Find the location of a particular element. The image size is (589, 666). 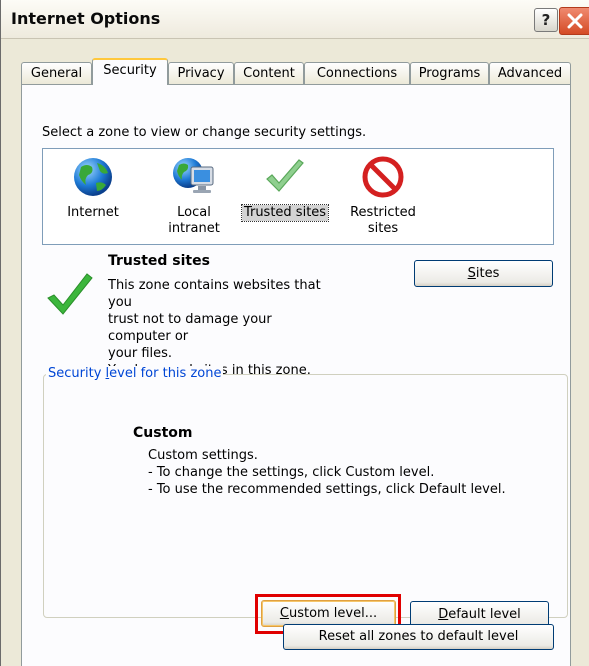

help-button: ? is located at coordinates (546, 20).